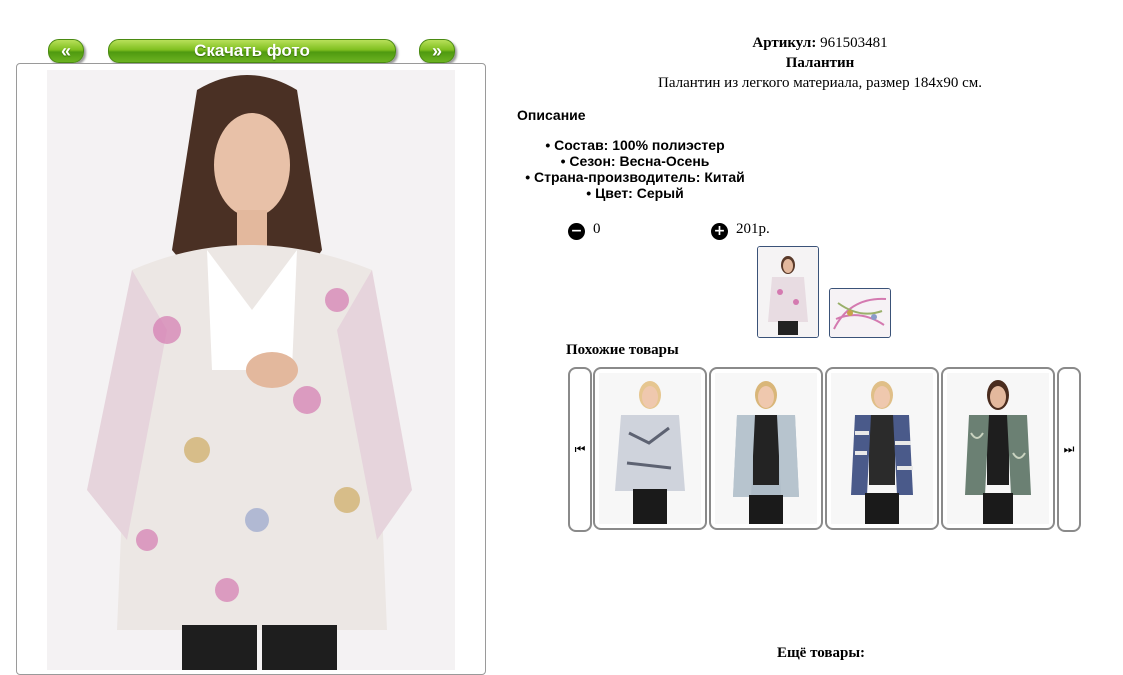  Describe the element at coordinates (753, 229) in the screenshot. I see `price-value: 201р.` at that location.